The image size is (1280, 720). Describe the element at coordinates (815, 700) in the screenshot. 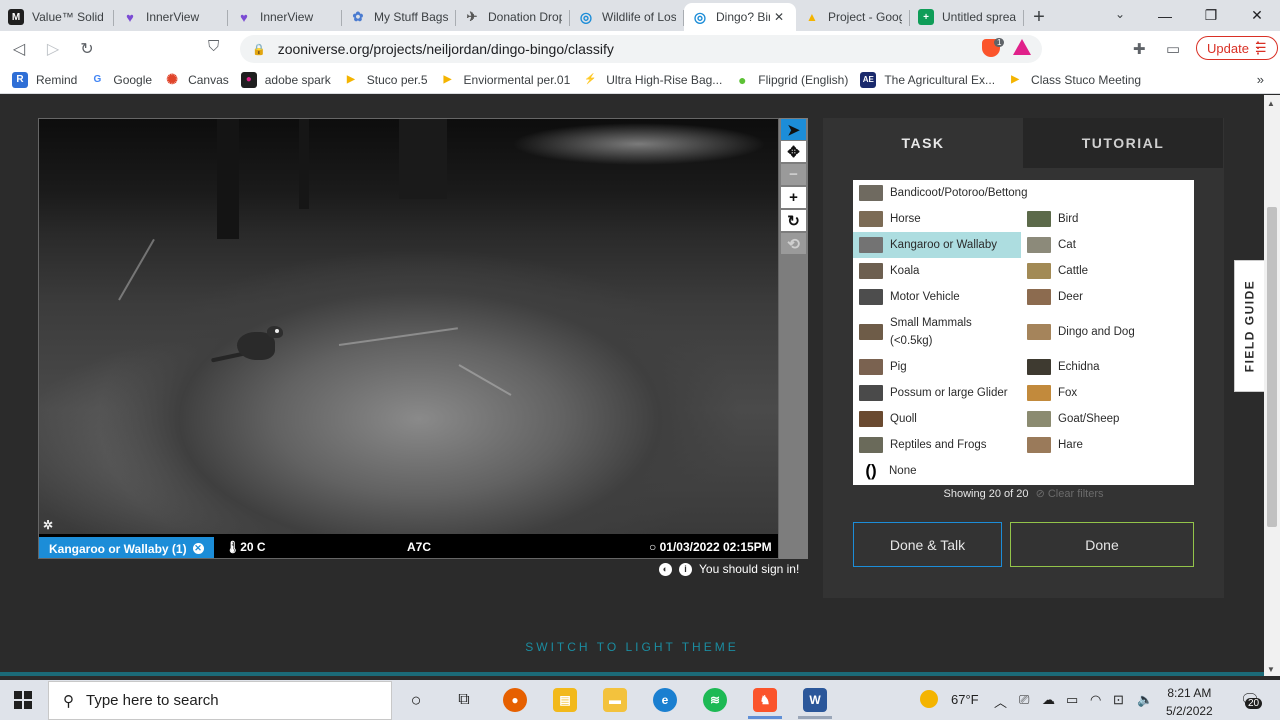

I see `word-icon: W` at that location.